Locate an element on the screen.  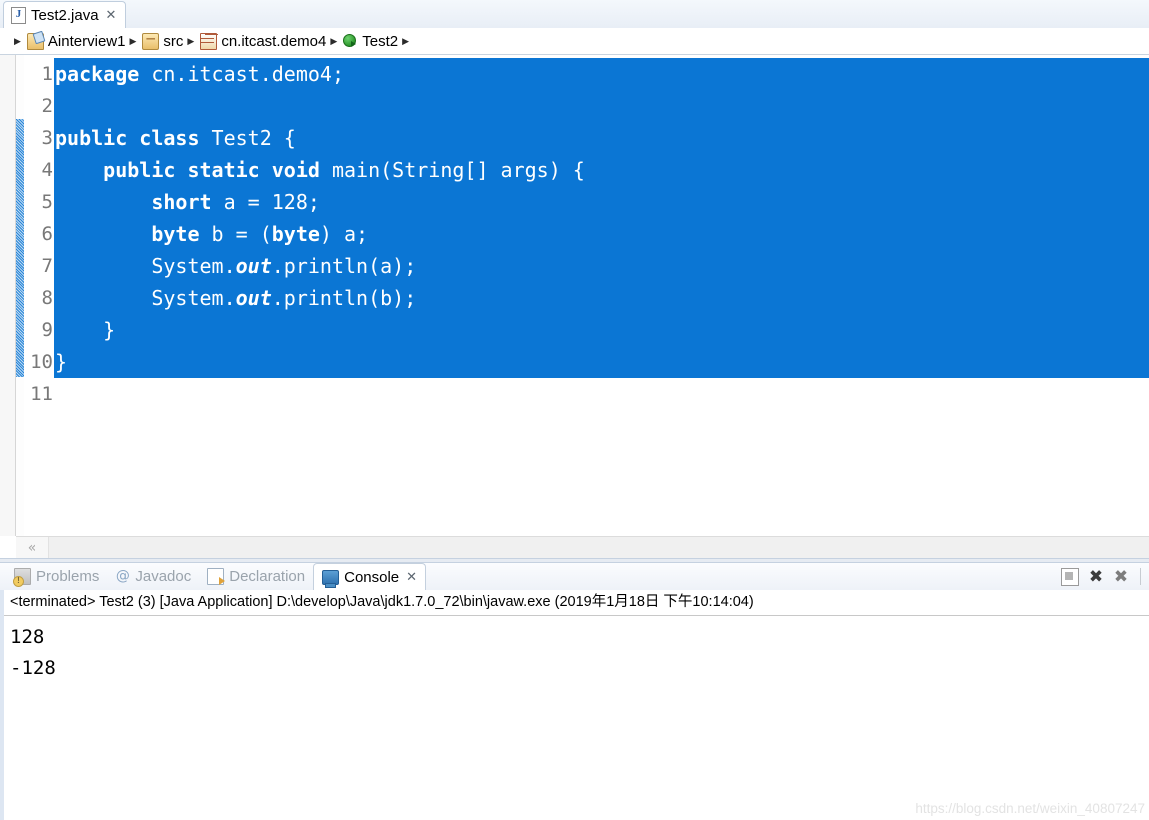
breadcrumb-item-project: Ainterview1 is located at coordinates (76, 41).